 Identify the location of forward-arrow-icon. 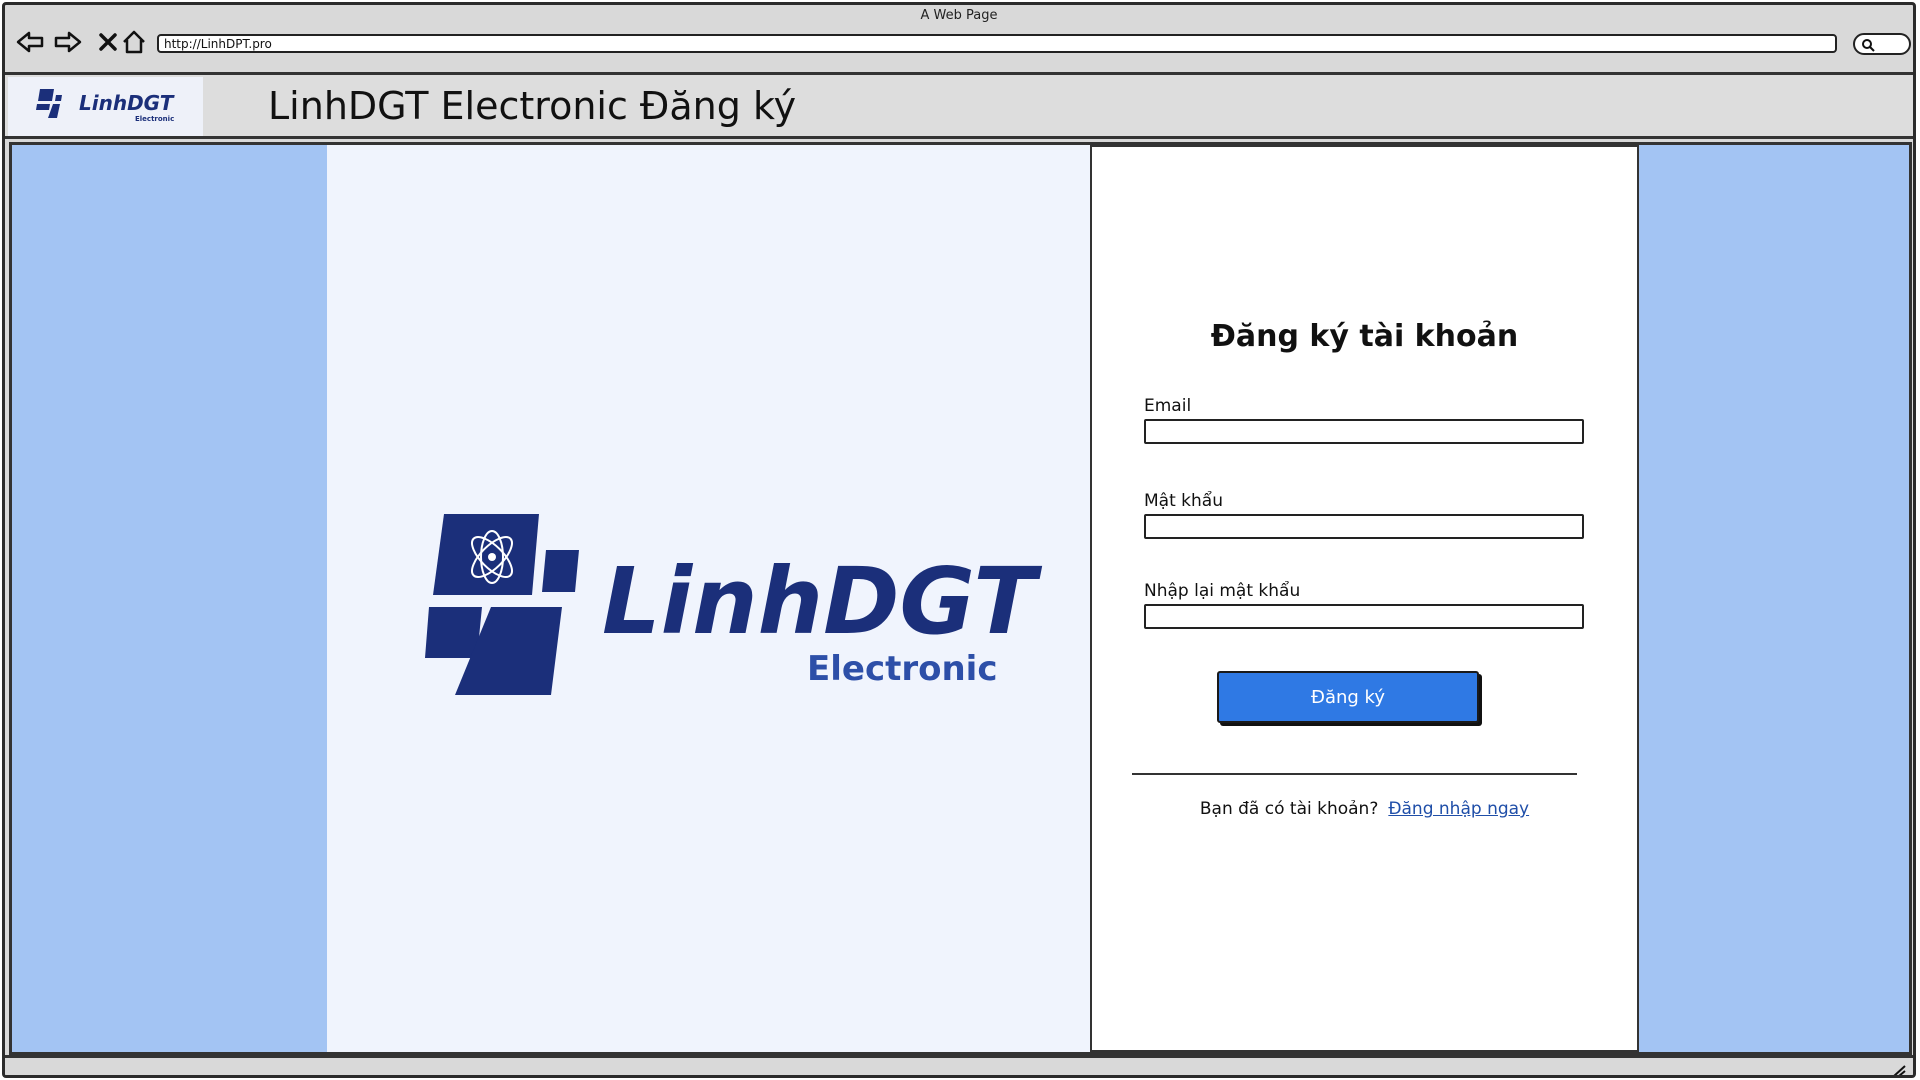
(68, 42).